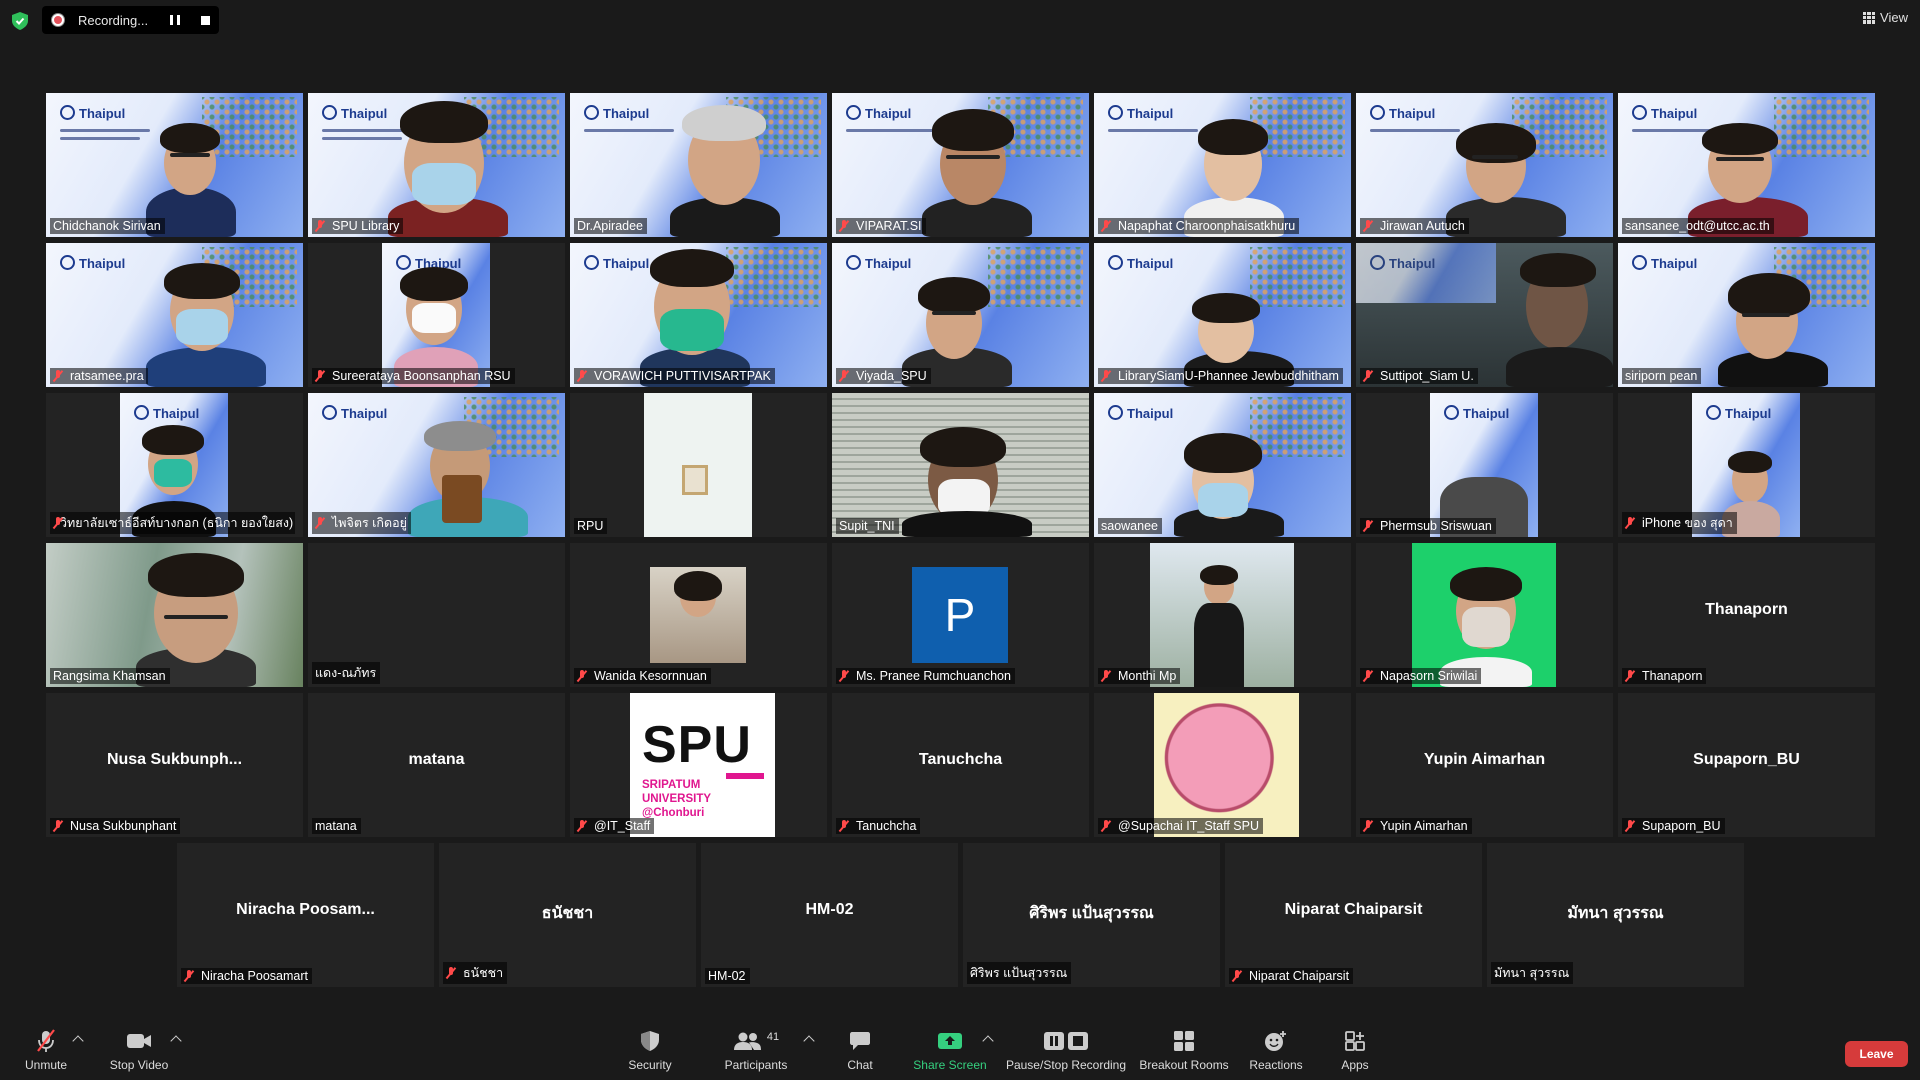 Image resolution: width=1920 pixels, height=1080 pixels. What do you see at coordinates (960, 765) in the screenshot?
I see `participant-tile: Tanuchcha Tanuchcha` at bounding box center [960, 765].